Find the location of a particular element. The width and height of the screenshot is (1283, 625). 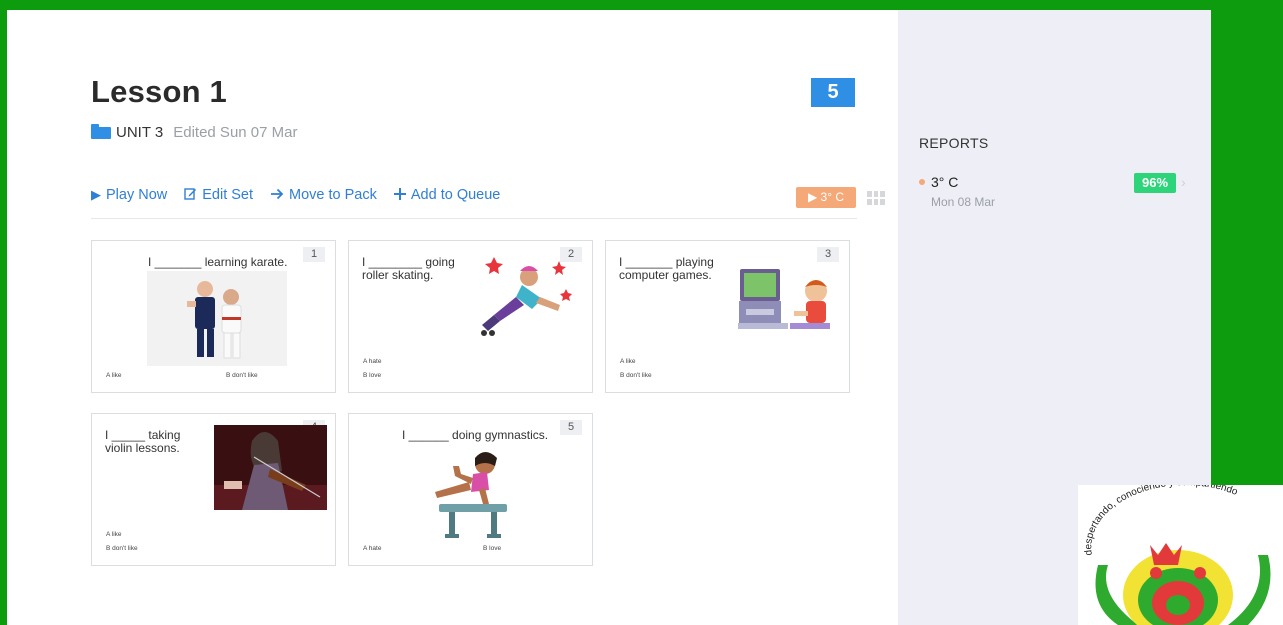

school-logo: despertando, conociendo y compartiendo is located at coordinates (1180, 555).